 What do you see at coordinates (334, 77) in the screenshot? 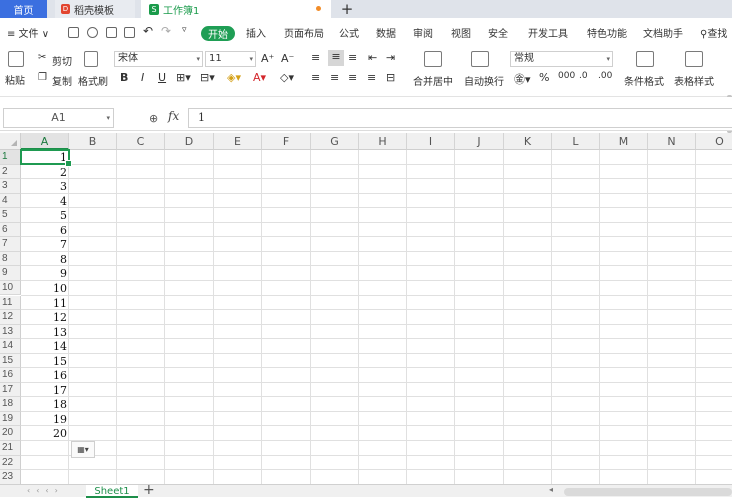
I see `align-center-icon: ≡` at bounding box center [334, 77].